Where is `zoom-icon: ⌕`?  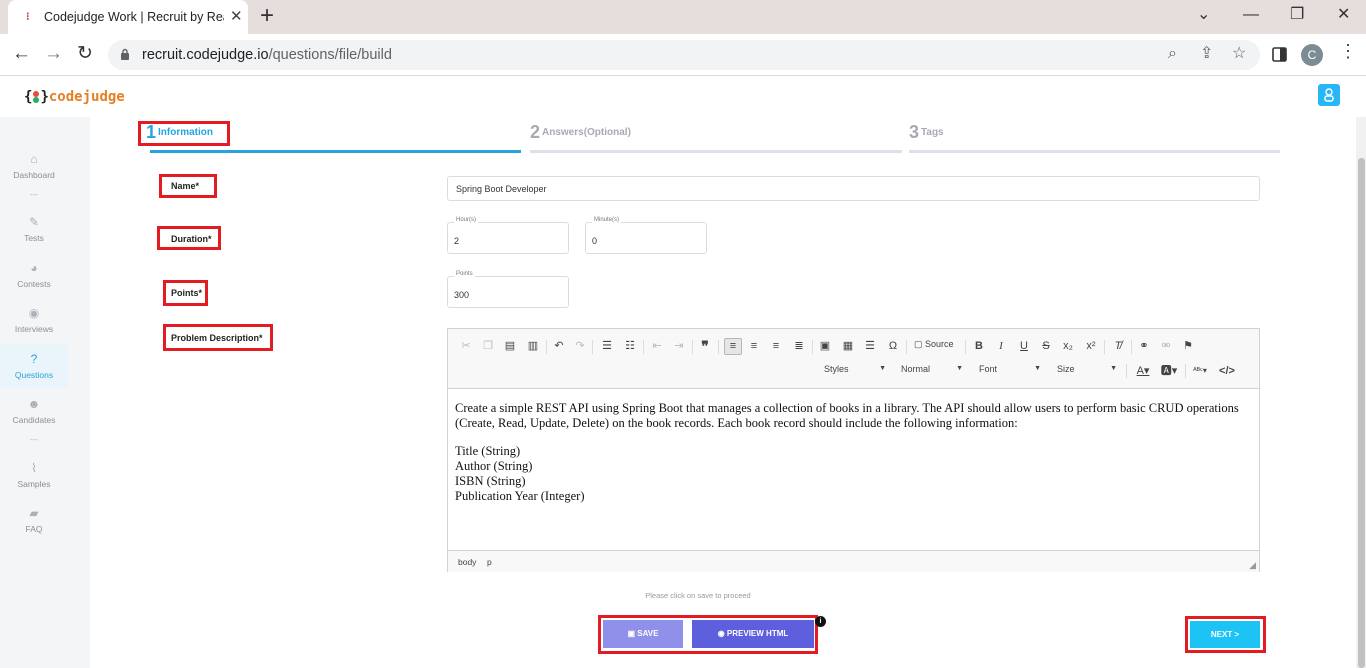 zoom-icon: ⌕ is located at coordinates (1172, 54).